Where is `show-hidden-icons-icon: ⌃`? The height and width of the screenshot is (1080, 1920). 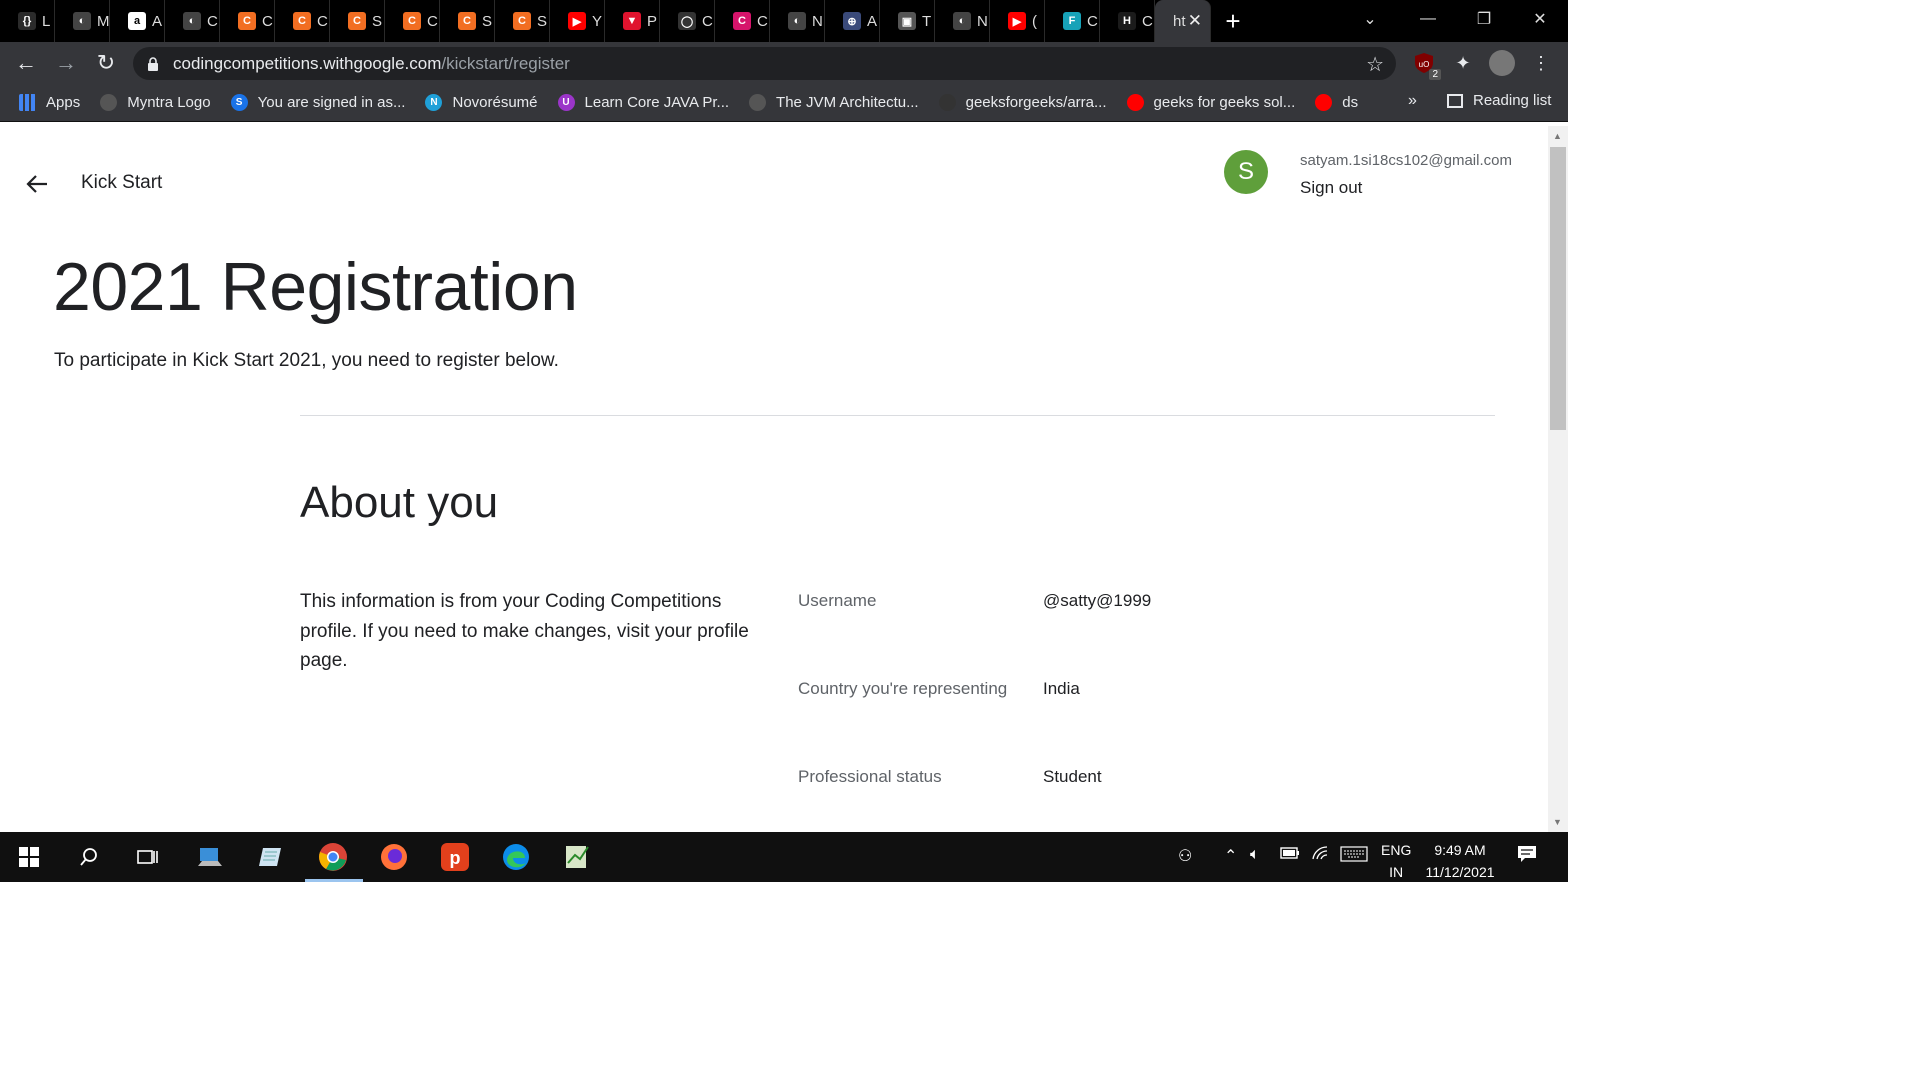
show-hidden-icons-icon: ⌃ is located at coordinates (1230, 856).